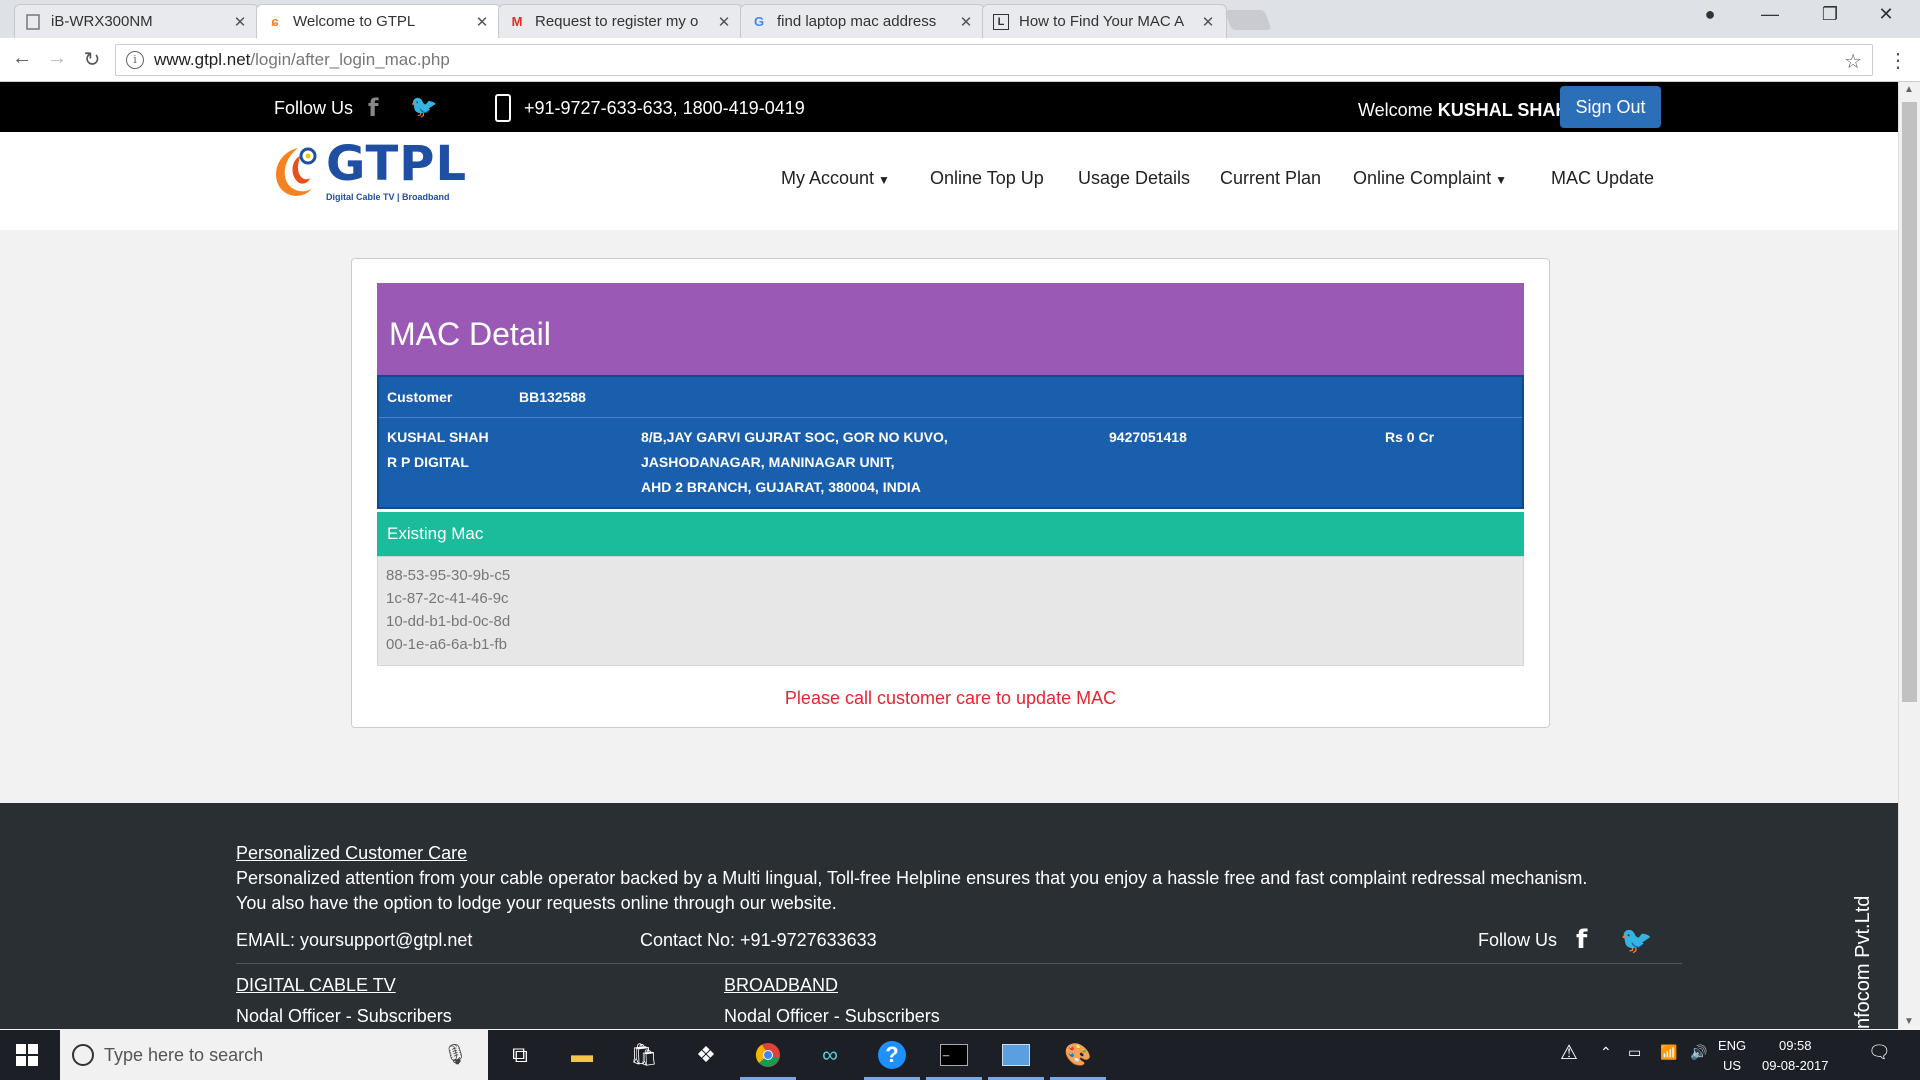 Image resolution: width=1920 pixels, height=1080 pixels. What do you see at coordinates (316, 985) in the screenshot?
I see `digital-cable-link: DIGITAL CABLE TV` at bounding box center [316, 985].